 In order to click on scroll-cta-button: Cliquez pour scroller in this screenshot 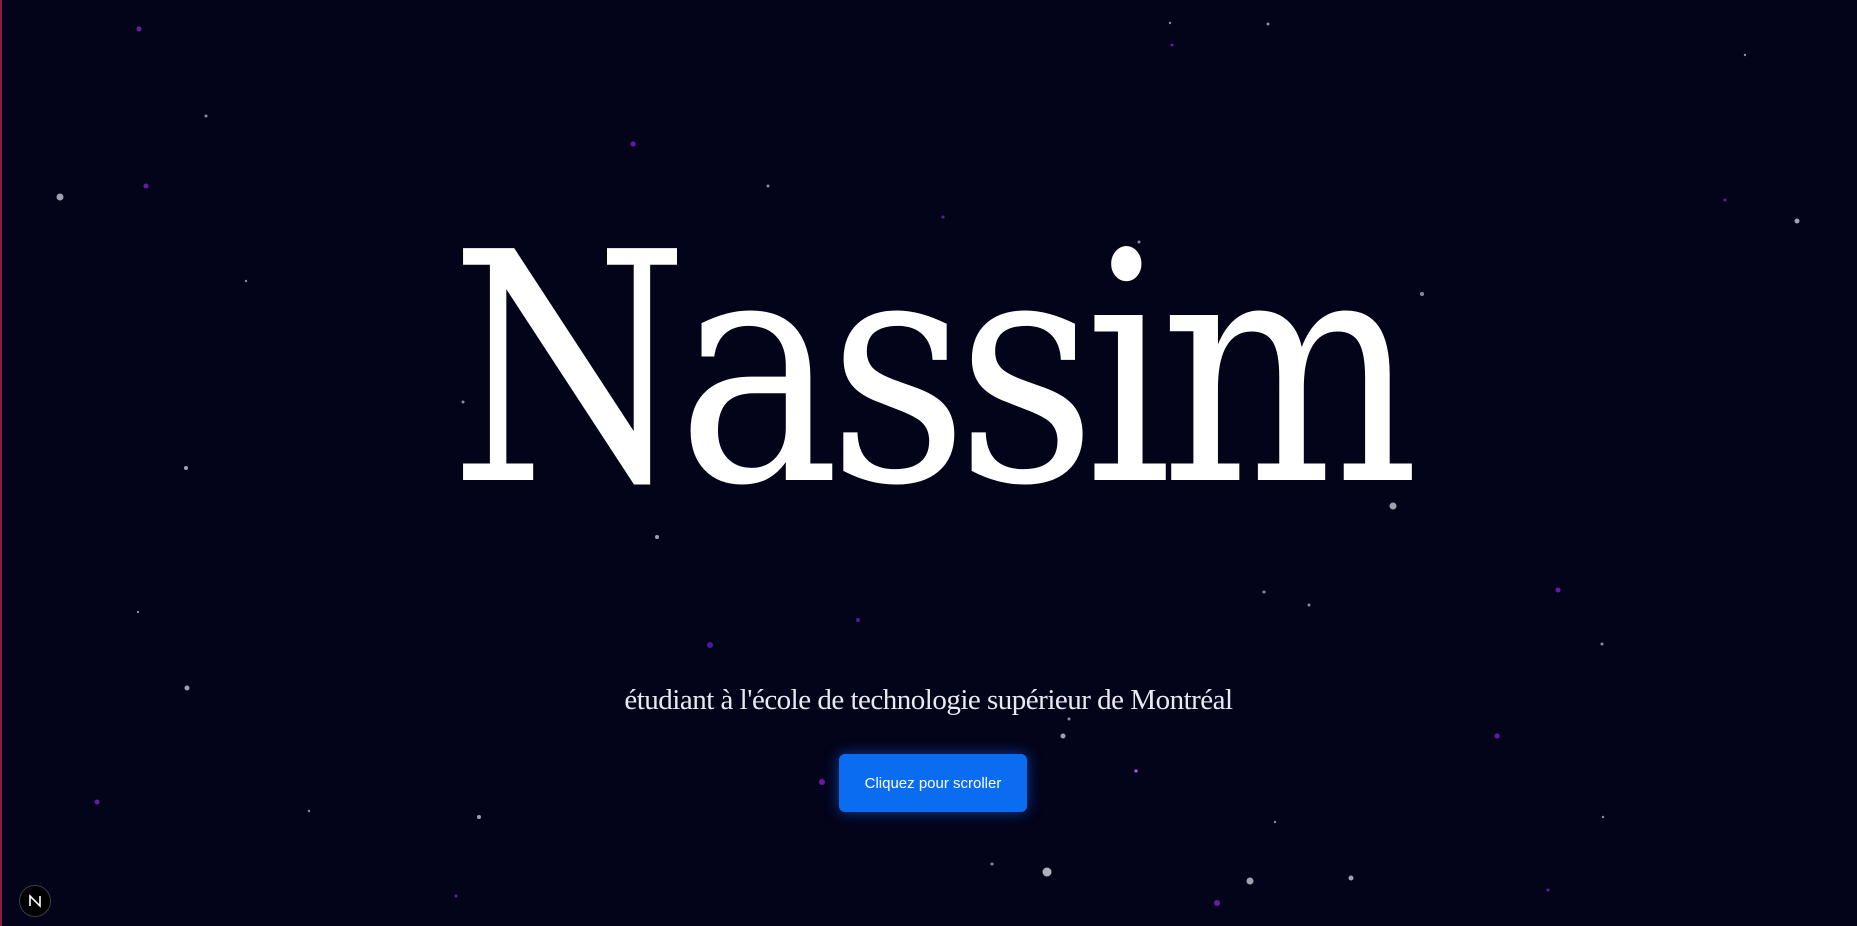, I will do `click(933, 783)`.